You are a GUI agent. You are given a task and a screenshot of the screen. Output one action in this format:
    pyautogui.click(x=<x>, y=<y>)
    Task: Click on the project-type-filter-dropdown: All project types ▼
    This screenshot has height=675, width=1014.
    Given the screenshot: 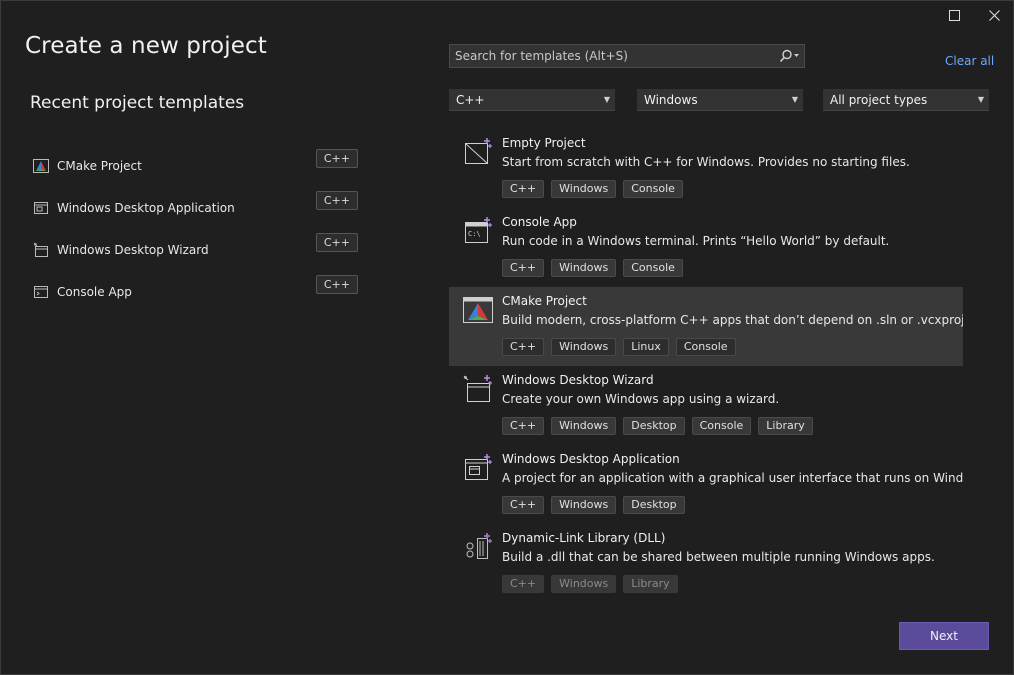 What is the action you would take?
    pyautogui.click(x=906, y=100)
    